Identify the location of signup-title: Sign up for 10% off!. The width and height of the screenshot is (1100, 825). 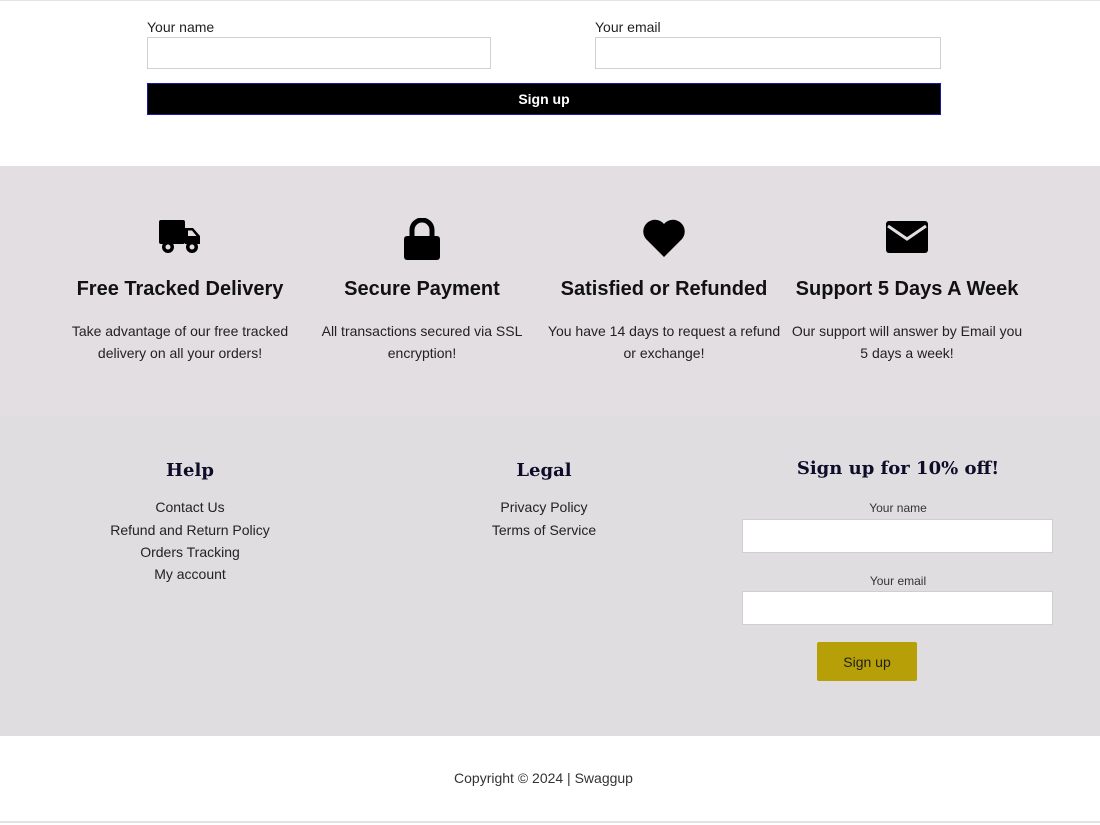
(898, 468).